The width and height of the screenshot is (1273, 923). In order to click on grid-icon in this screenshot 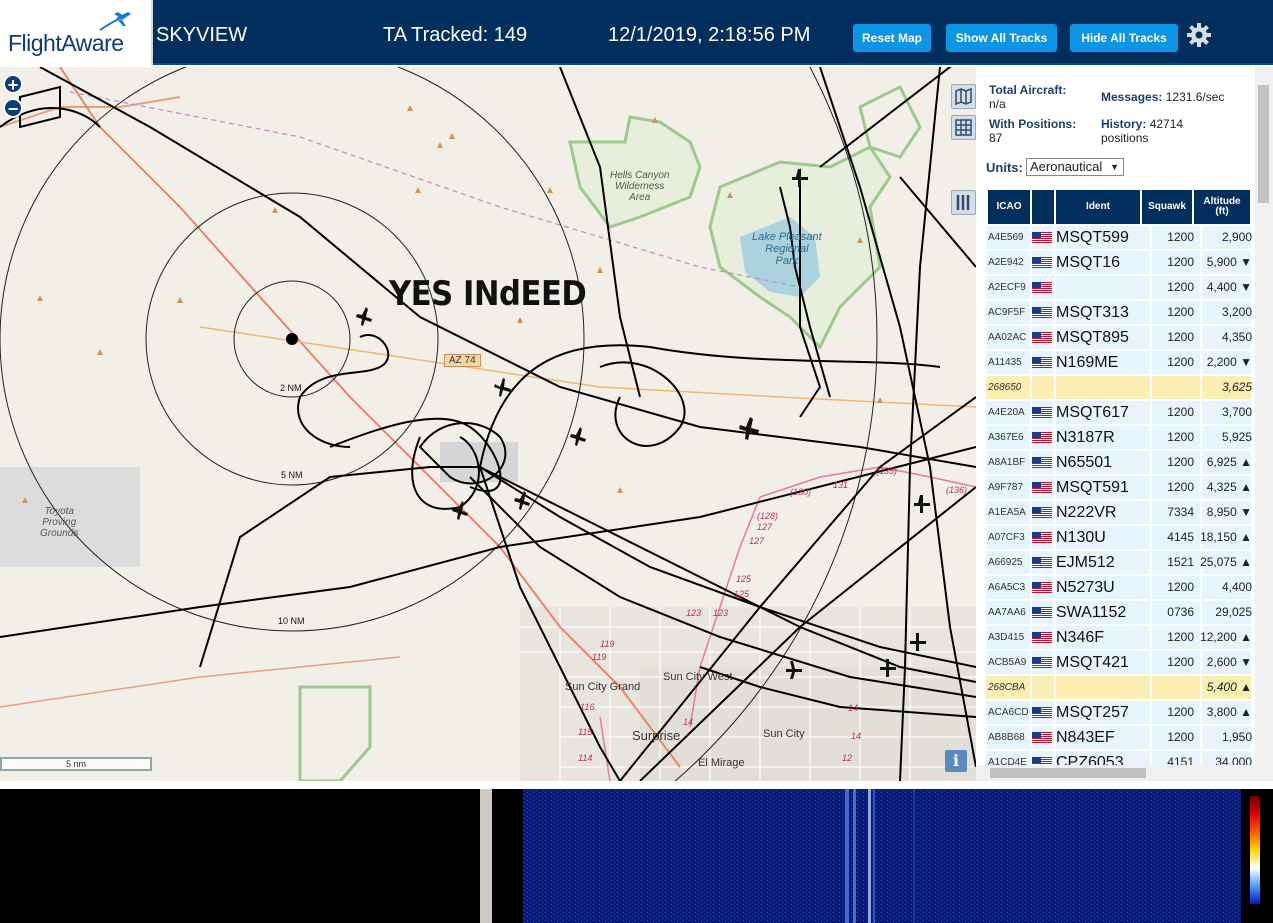, I will do `click(963, 127)`.